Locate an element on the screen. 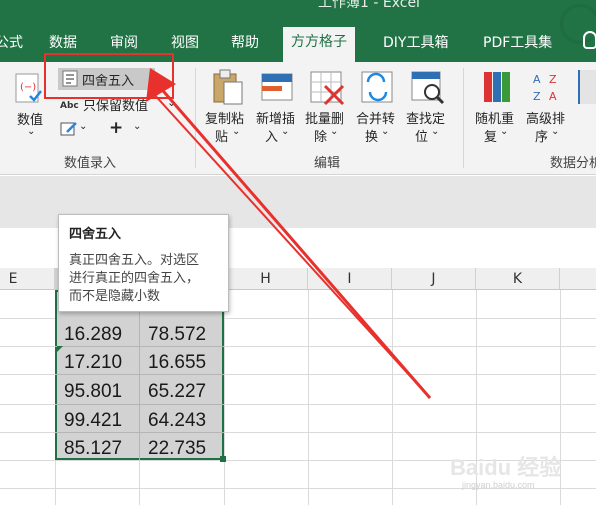 The image size is (596, 505). batch-delete-label: 批量删 is located at coordinates (324, 117).